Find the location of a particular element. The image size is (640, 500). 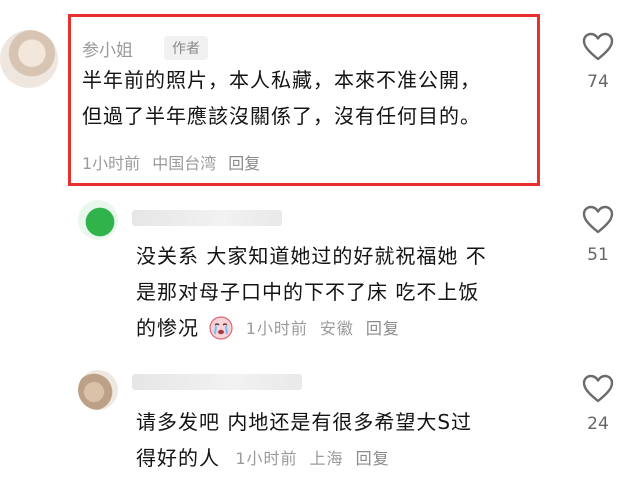

comment-text-line: 得好的人 is located at coordinates (178, 458).